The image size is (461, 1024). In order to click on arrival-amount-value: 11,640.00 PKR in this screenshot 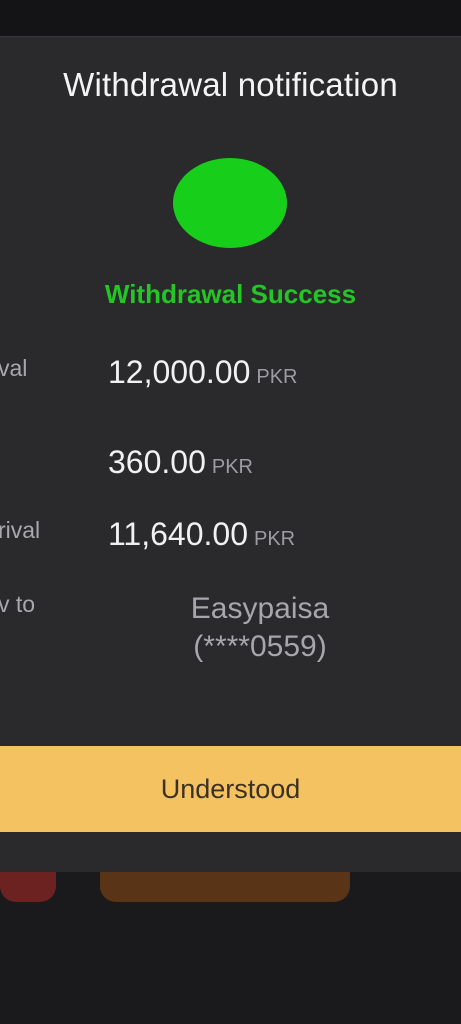, I will do `click(201, 534)`.